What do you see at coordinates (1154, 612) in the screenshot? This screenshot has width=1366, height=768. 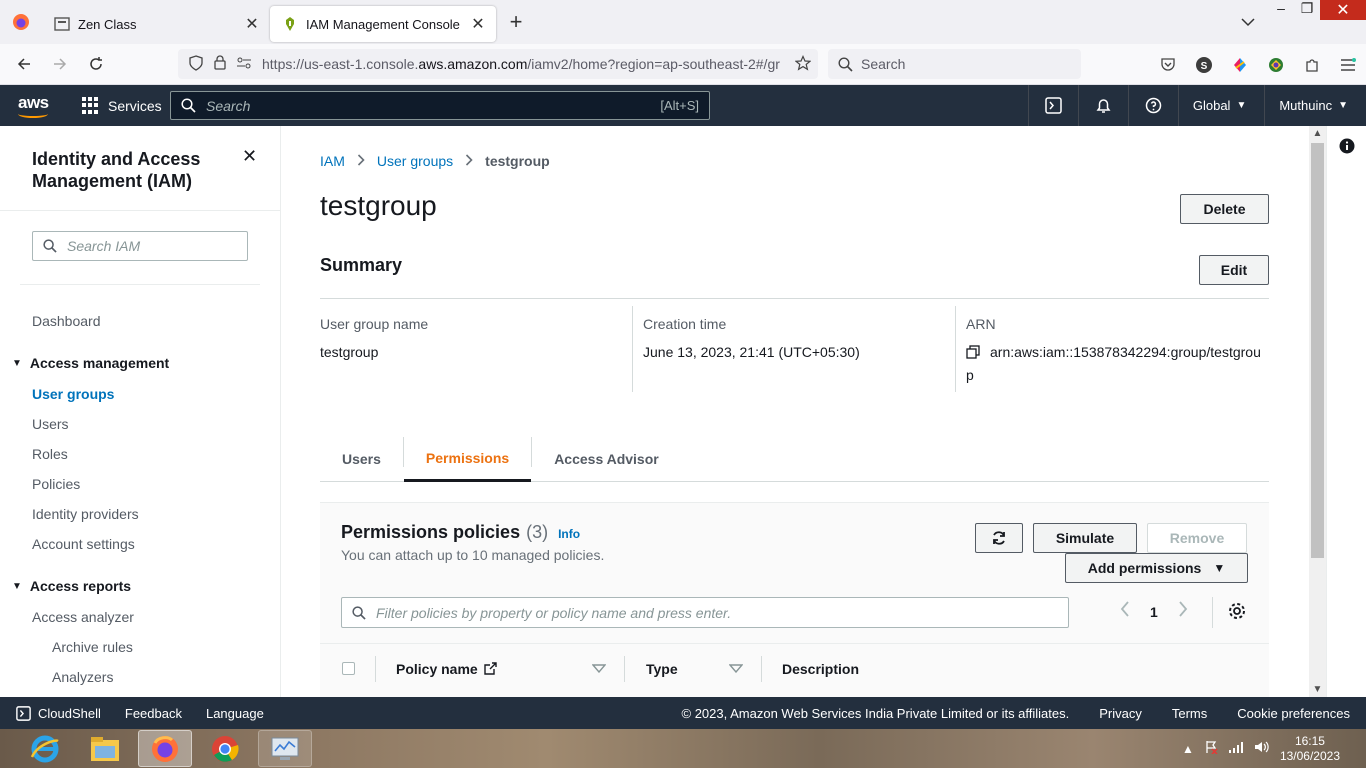 I see `current-page: 1` at bounding box center [1154, 612].